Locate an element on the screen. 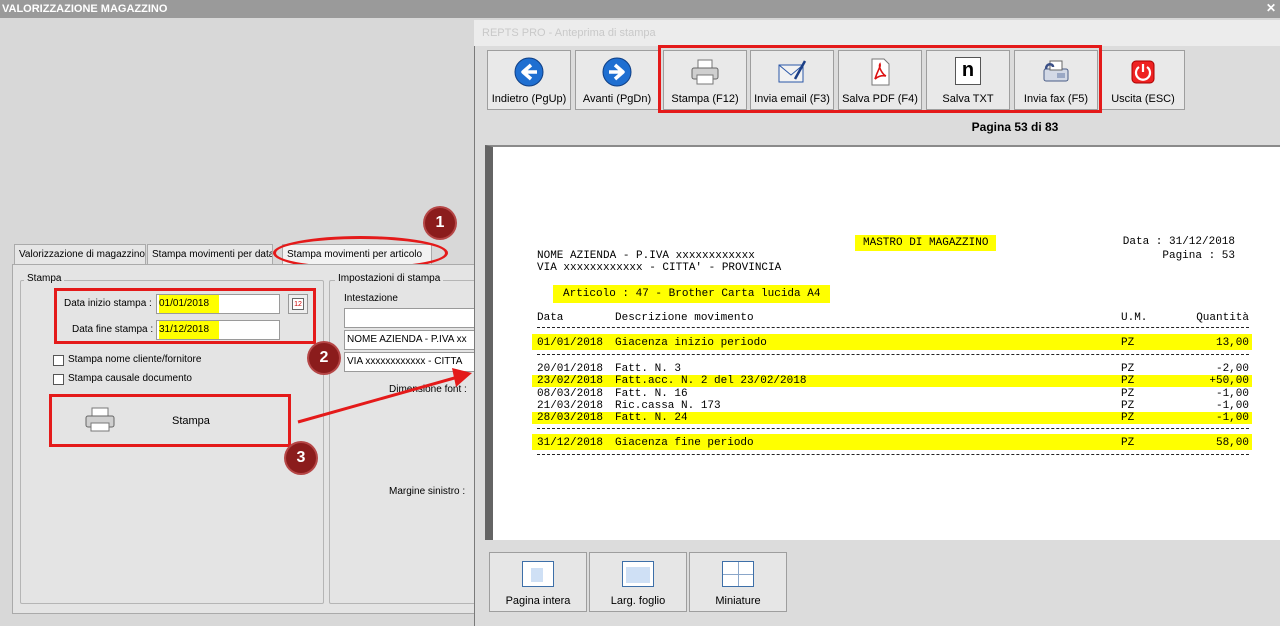 The height and width of the screenshot is (626, 1280). margine-sinistro-label: Margine sinistro : is located at coordinates (427, 491).